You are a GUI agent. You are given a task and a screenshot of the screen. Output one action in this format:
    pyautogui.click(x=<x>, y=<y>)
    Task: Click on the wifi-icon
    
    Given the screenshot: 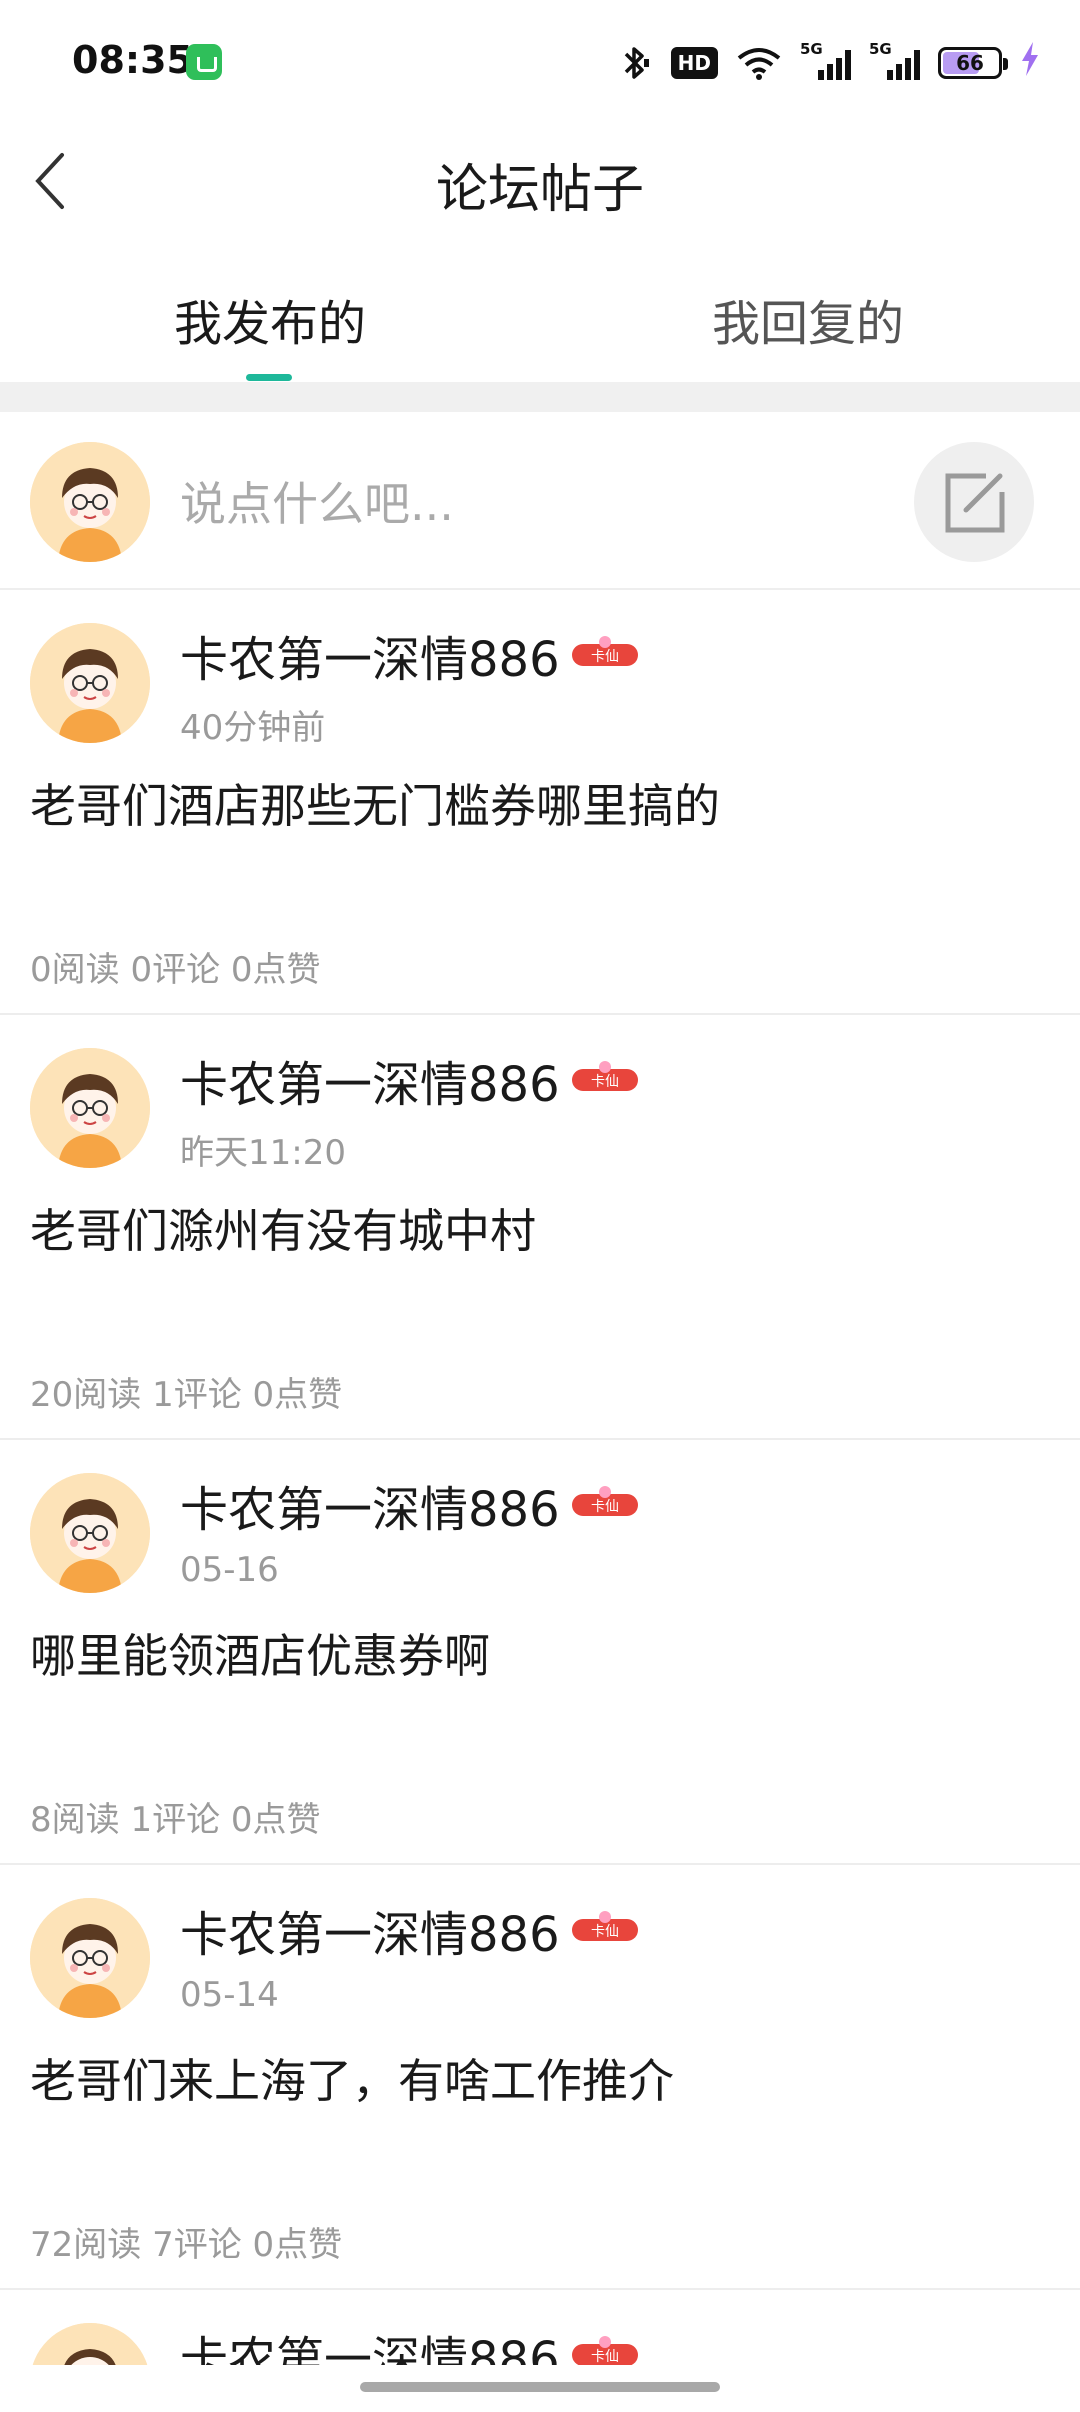 What is the action you would take?
    pyautogui.click(x=759, y=63)
    